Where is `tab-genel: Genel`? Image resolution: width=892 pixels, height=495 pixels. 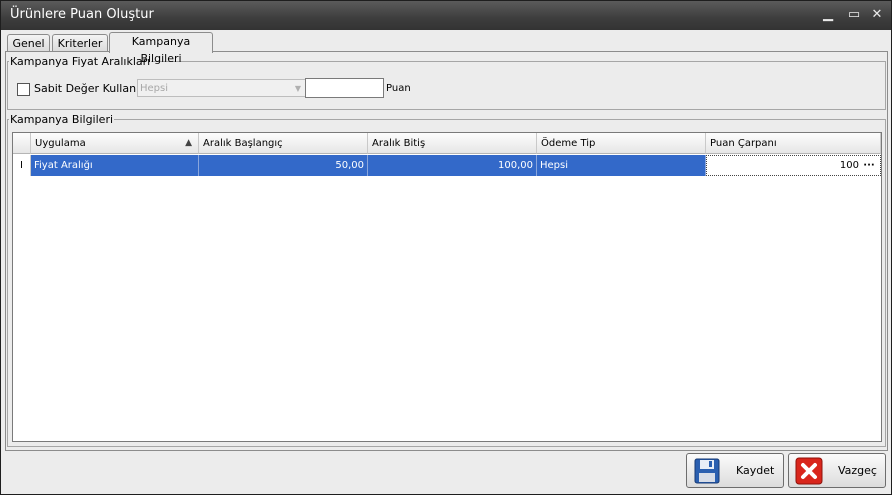
tab-genel: Genel is located at coordinates (28, 43).